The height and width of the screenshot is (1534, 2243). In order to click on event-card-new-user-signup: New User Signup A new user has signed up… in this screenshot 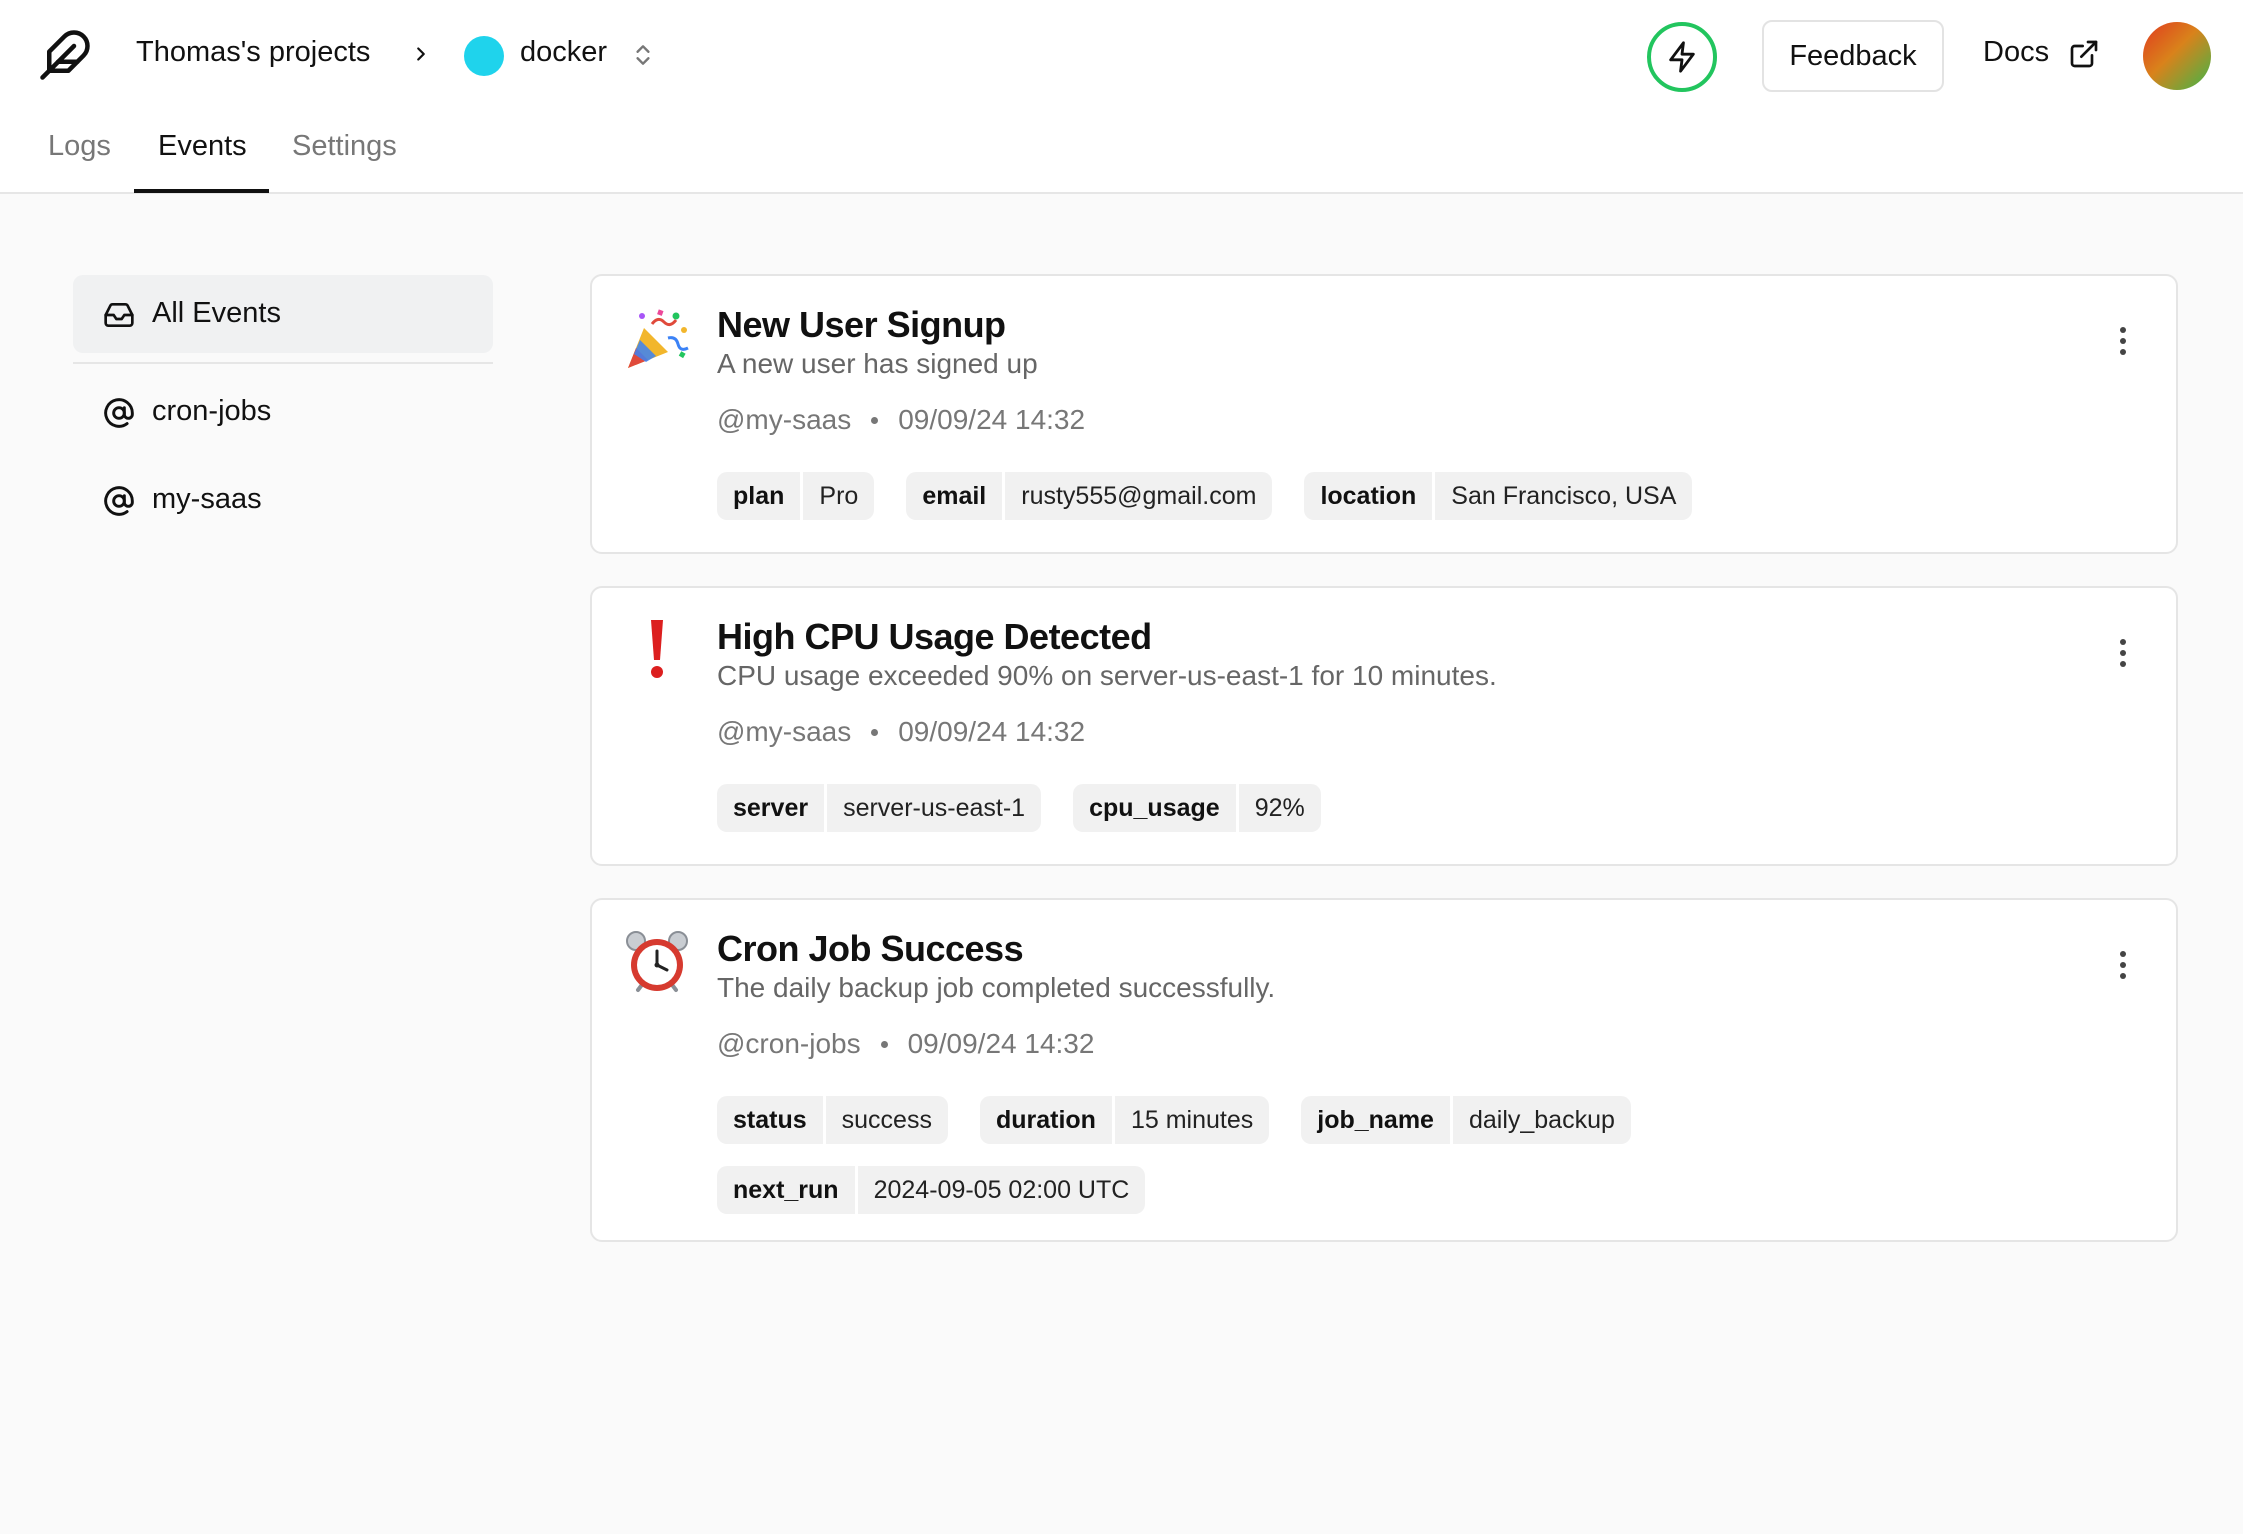, I will do `click(1384, 414)`.